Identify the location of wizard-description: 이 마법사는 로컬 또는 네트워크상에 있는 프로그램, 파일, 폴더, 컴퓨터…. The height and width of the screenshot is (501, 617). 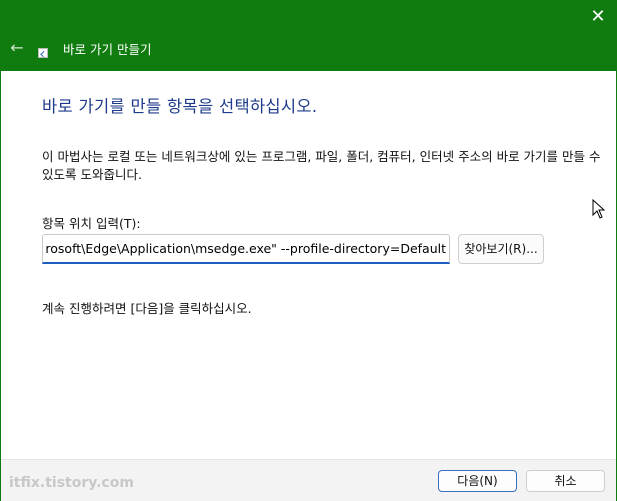
(321, 165).